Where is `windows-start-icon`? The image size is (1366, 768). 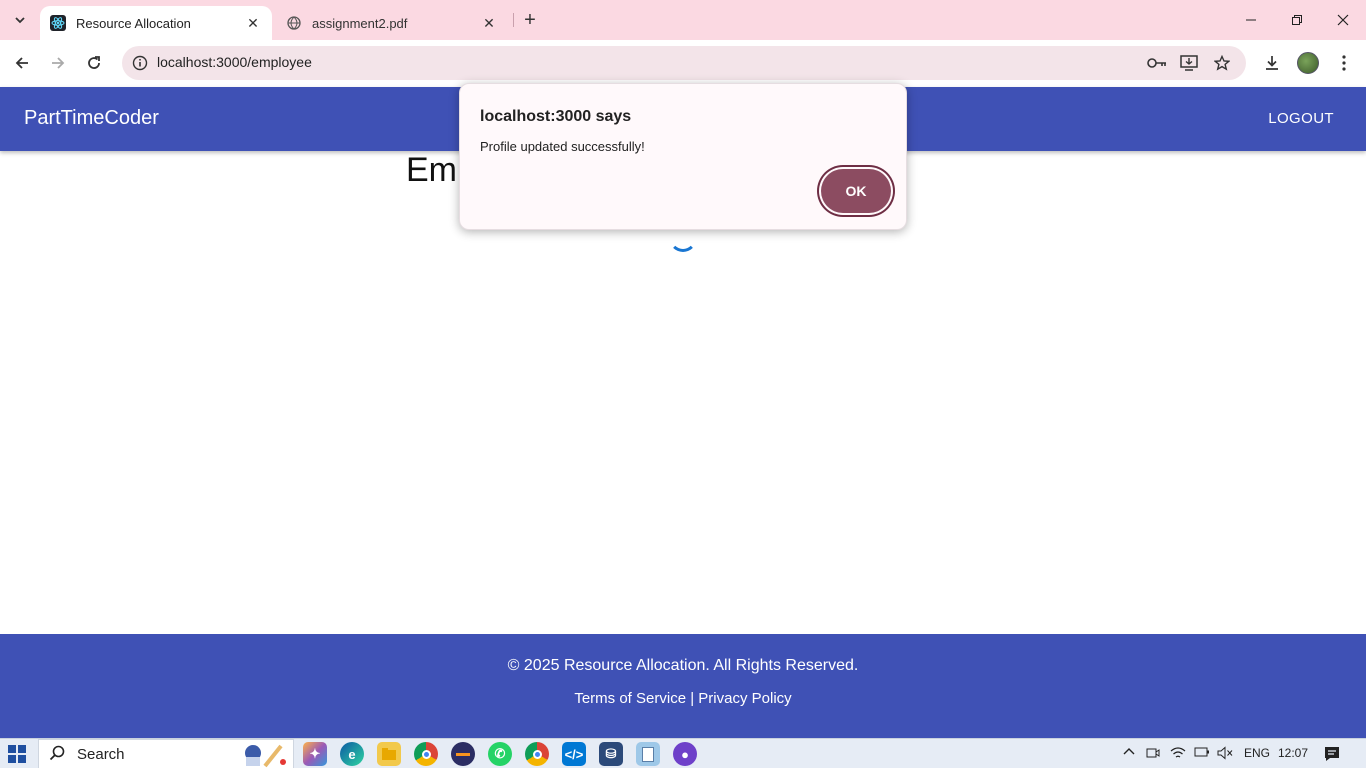 windows-start-icon is located at coordinates (17, 754).